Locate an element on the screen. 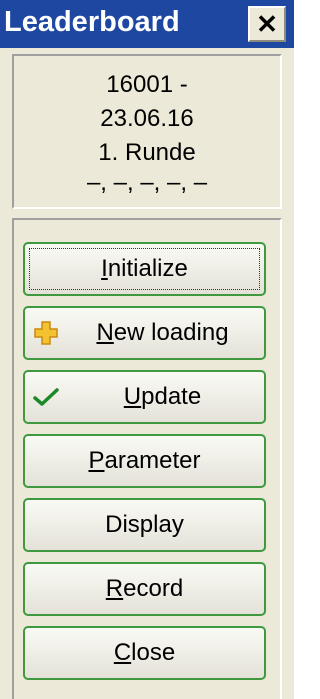 This screenshot has width=320, height=699. window-title: Leaderboard is located at coordinates (92, 22).